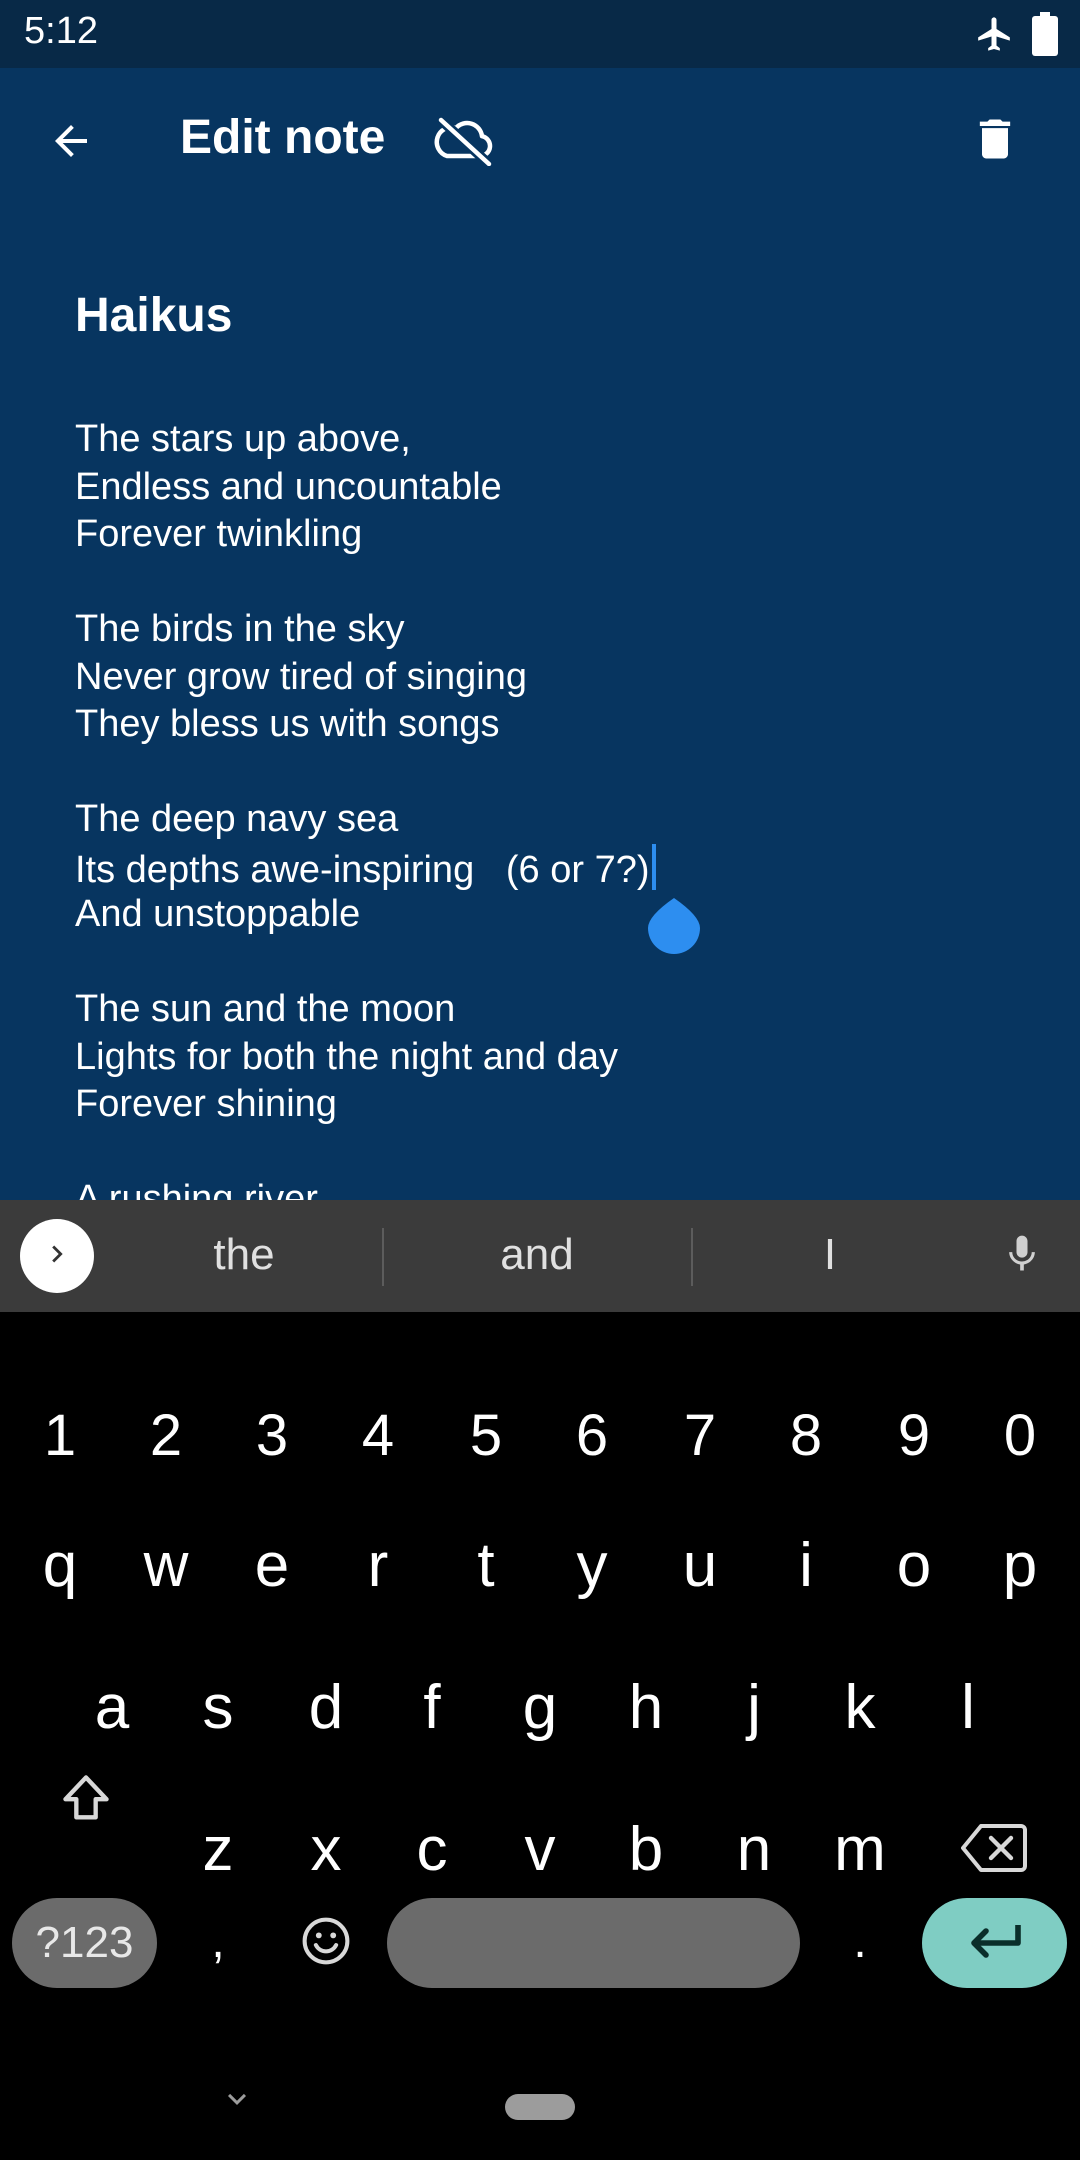 The width and height of the screenshot is (1080, 2160). What do you see at coordinates (830, 1255) in the screenshot?
I see `suggestion-i: I` at bounding box center [830, 1255].